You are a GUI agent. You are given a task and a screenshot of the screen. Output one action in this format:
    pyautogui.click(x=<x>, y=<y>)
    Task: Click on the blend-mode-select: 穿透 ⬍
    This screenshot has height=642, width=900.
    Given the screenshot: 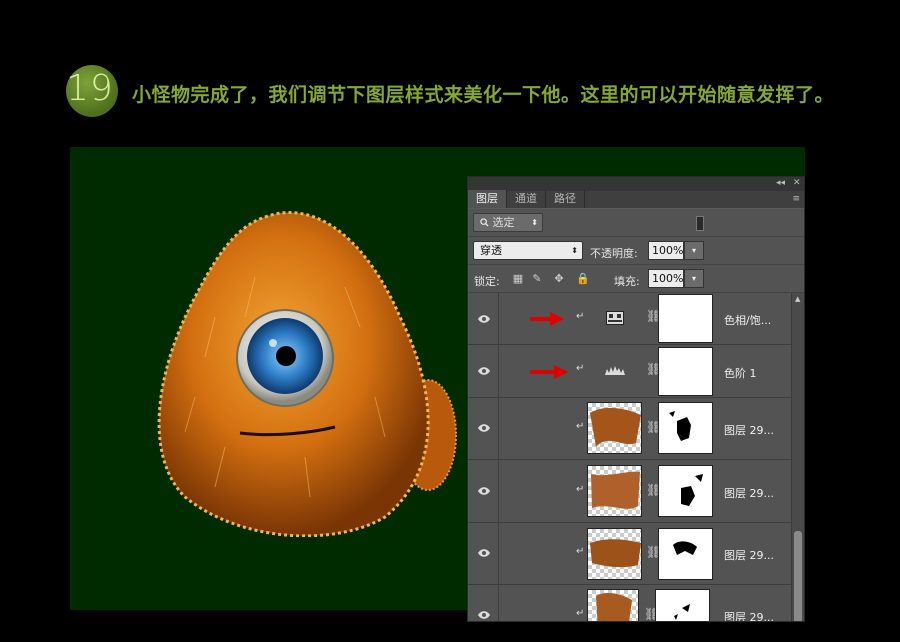 What is the action you would take?
    pyautogui.click(x=528, y=250)
    